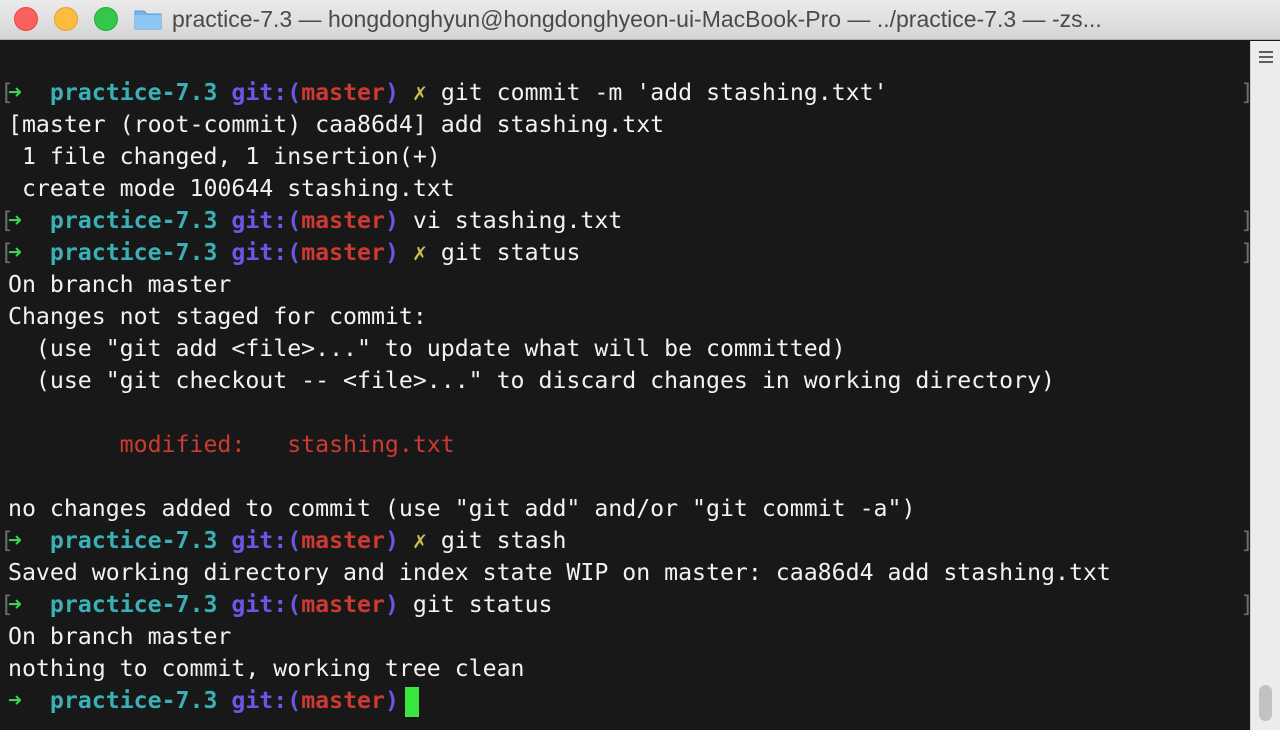 The height and width of the screenshot is (730, 1280). Describe the element at coordinates (627, 605) in the screenshot. I see `prompt-line: [➜ practice-7.3 git:(master) git status]` at that location.